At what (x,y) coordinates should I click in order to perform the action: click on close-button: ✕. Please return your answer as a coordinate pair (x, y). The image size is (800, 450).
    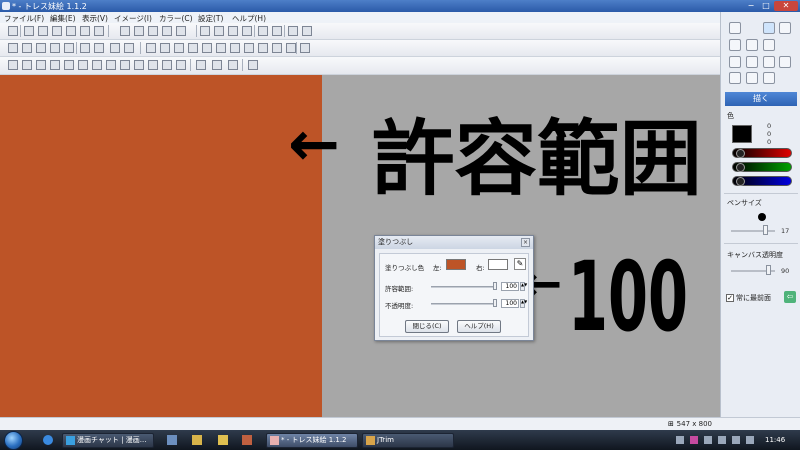
    Looking at the image, I should click on (786, 6).